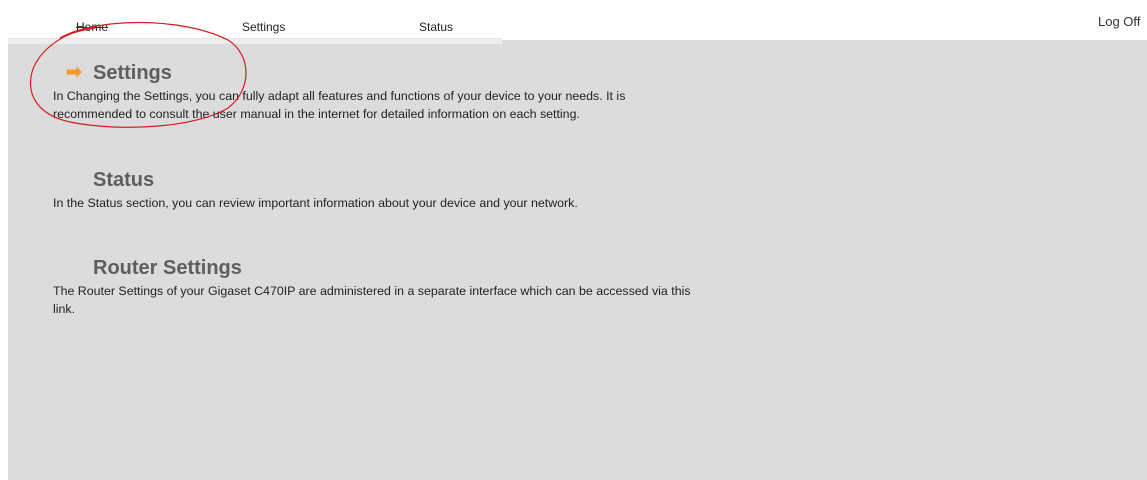 This screenshot has height=480, width=1147. I want to click on log-off-link: Log Off, so click(1119, 21).